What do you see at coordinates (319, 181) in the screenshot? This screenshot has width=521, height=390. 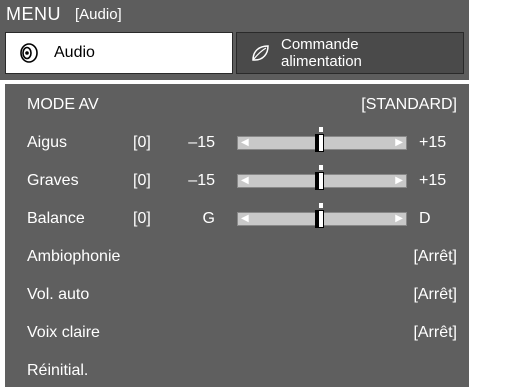 I see `graves-slider-knob` at bounding box center [319, 181].